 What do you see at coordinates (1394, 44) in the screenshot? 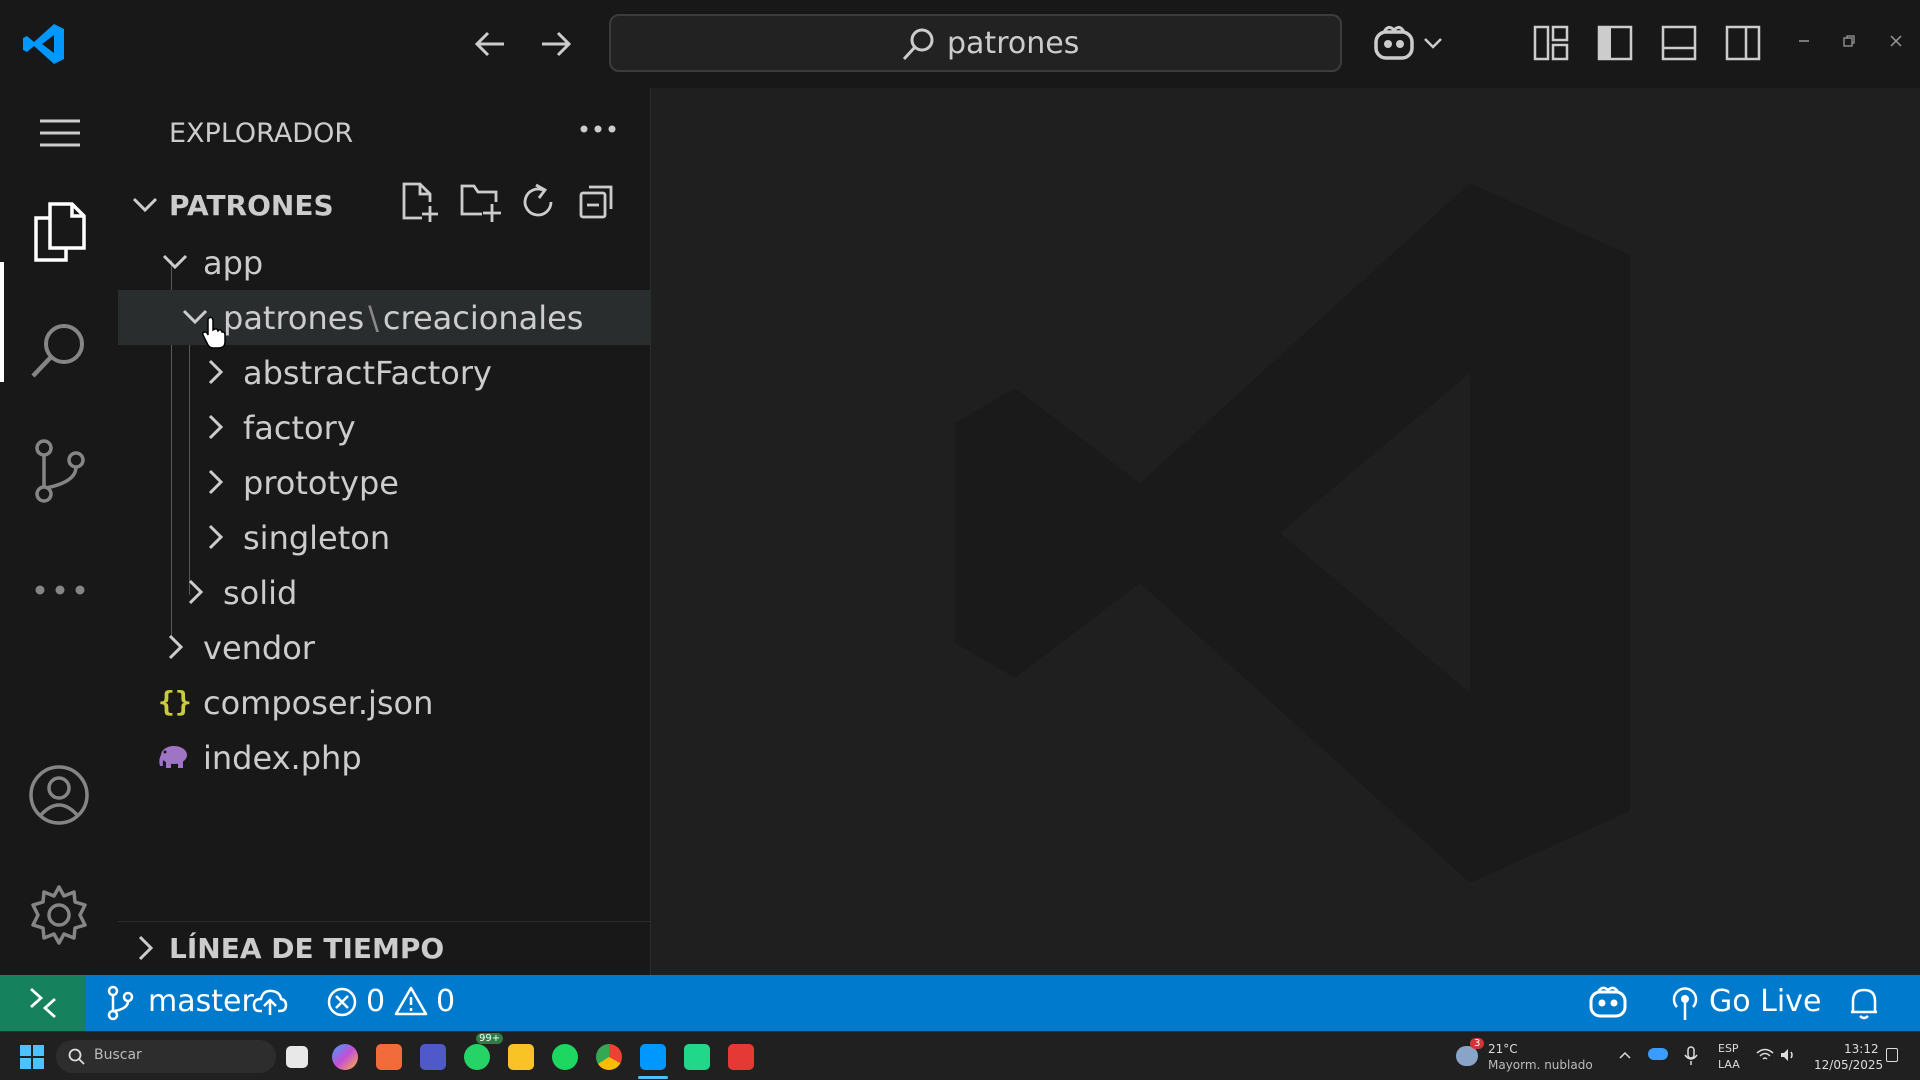
I see `copilot-icon` at bounding box center [1394, 44].